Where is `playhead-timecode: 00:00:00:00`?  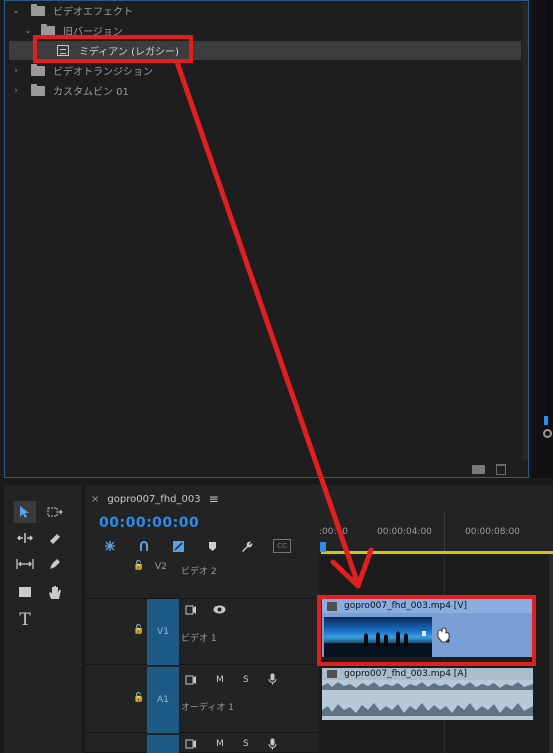
playhead-timecode: 00:00:00:00 is located at coordinates (149, 523).